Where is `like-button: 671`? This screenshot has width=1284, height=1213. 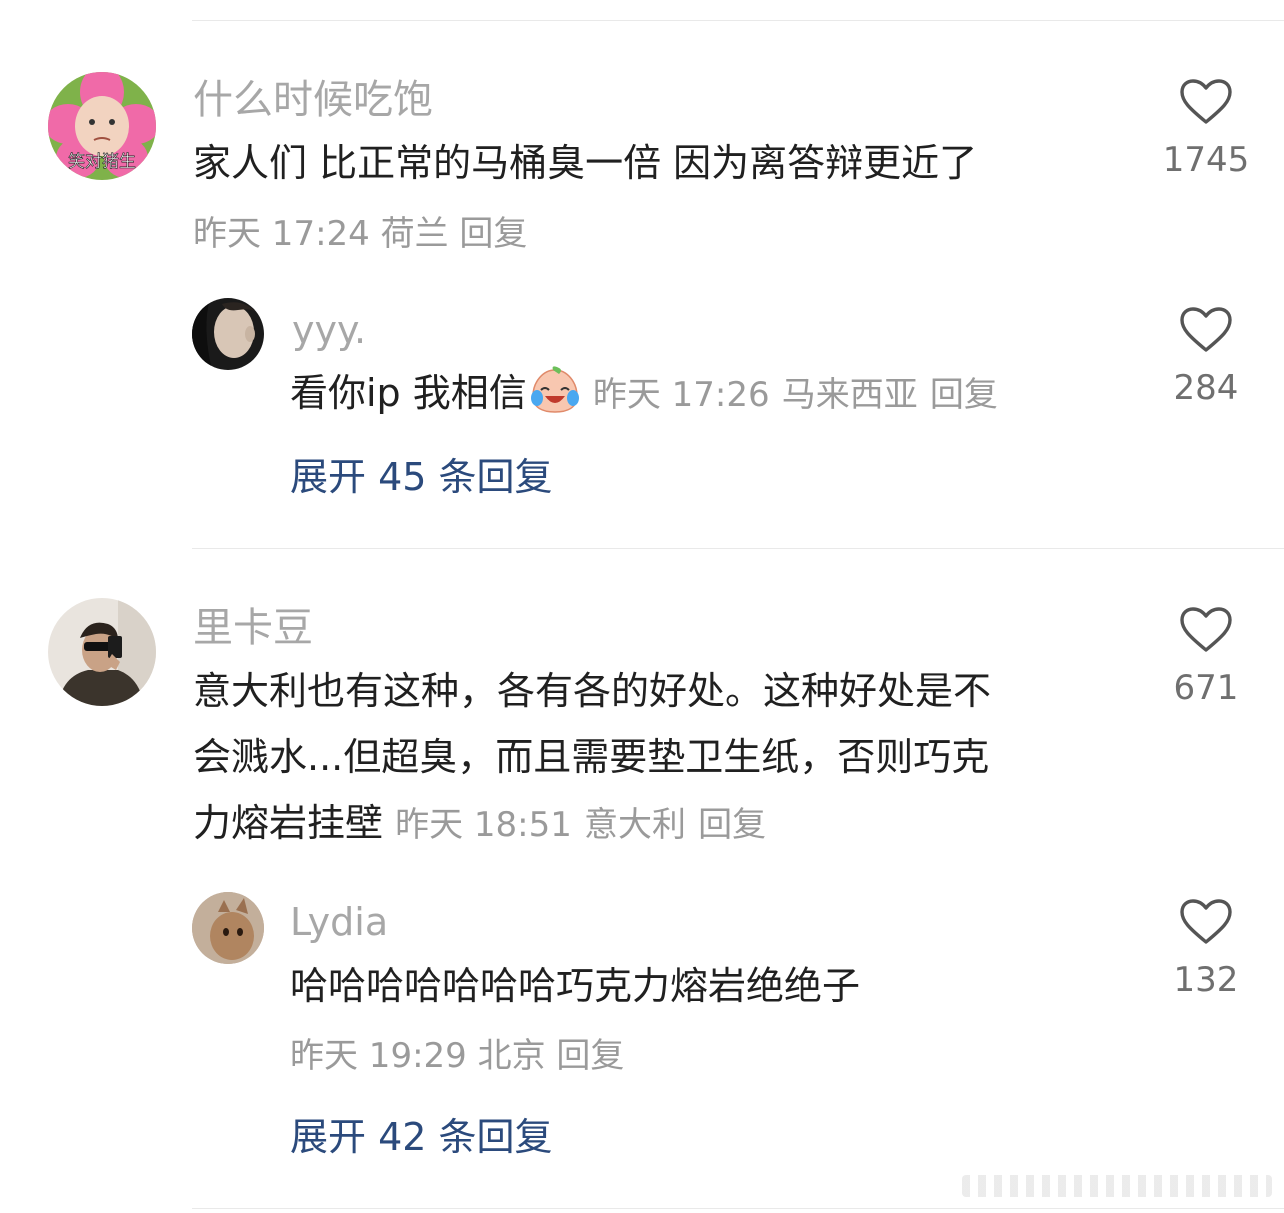
like-button: 671 is located at coordinates (1206, 657).